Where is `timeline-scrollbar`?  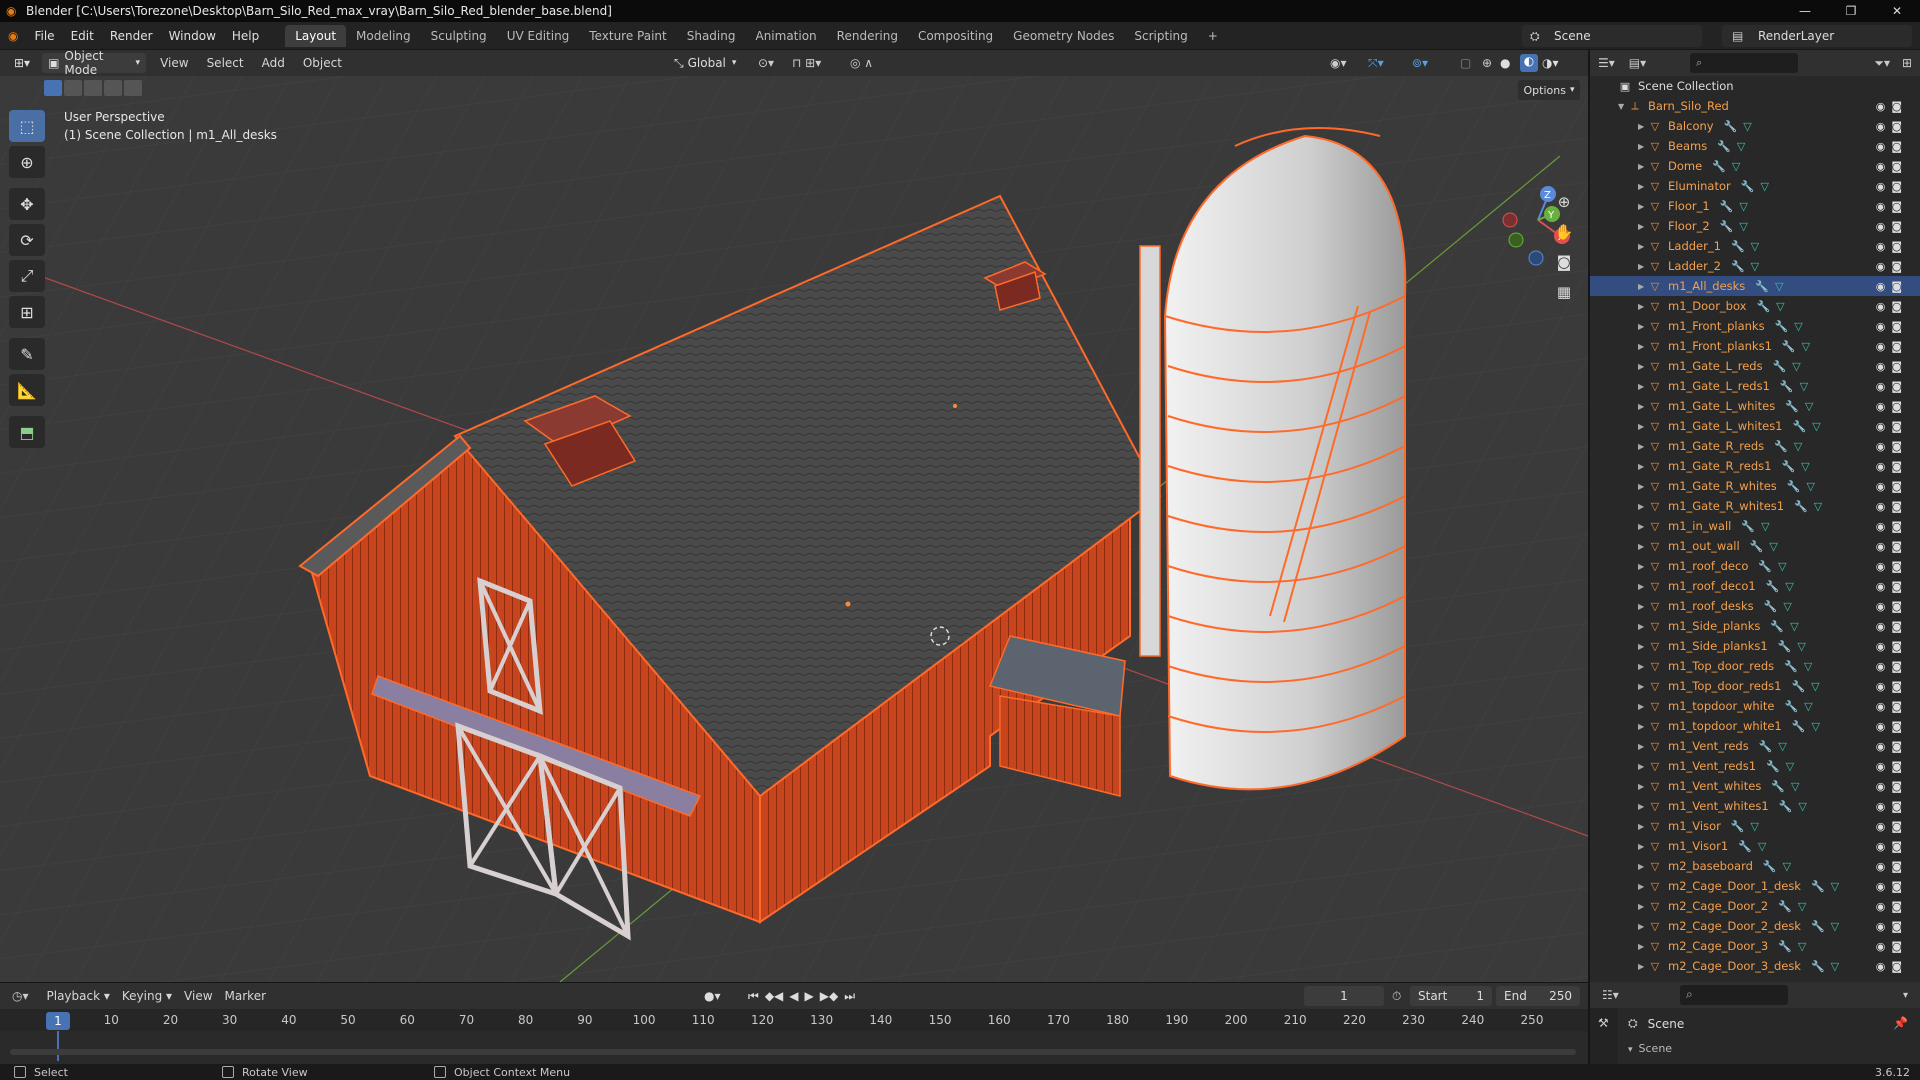 timeline-scrollbar is located at coordinates (793, 1052).